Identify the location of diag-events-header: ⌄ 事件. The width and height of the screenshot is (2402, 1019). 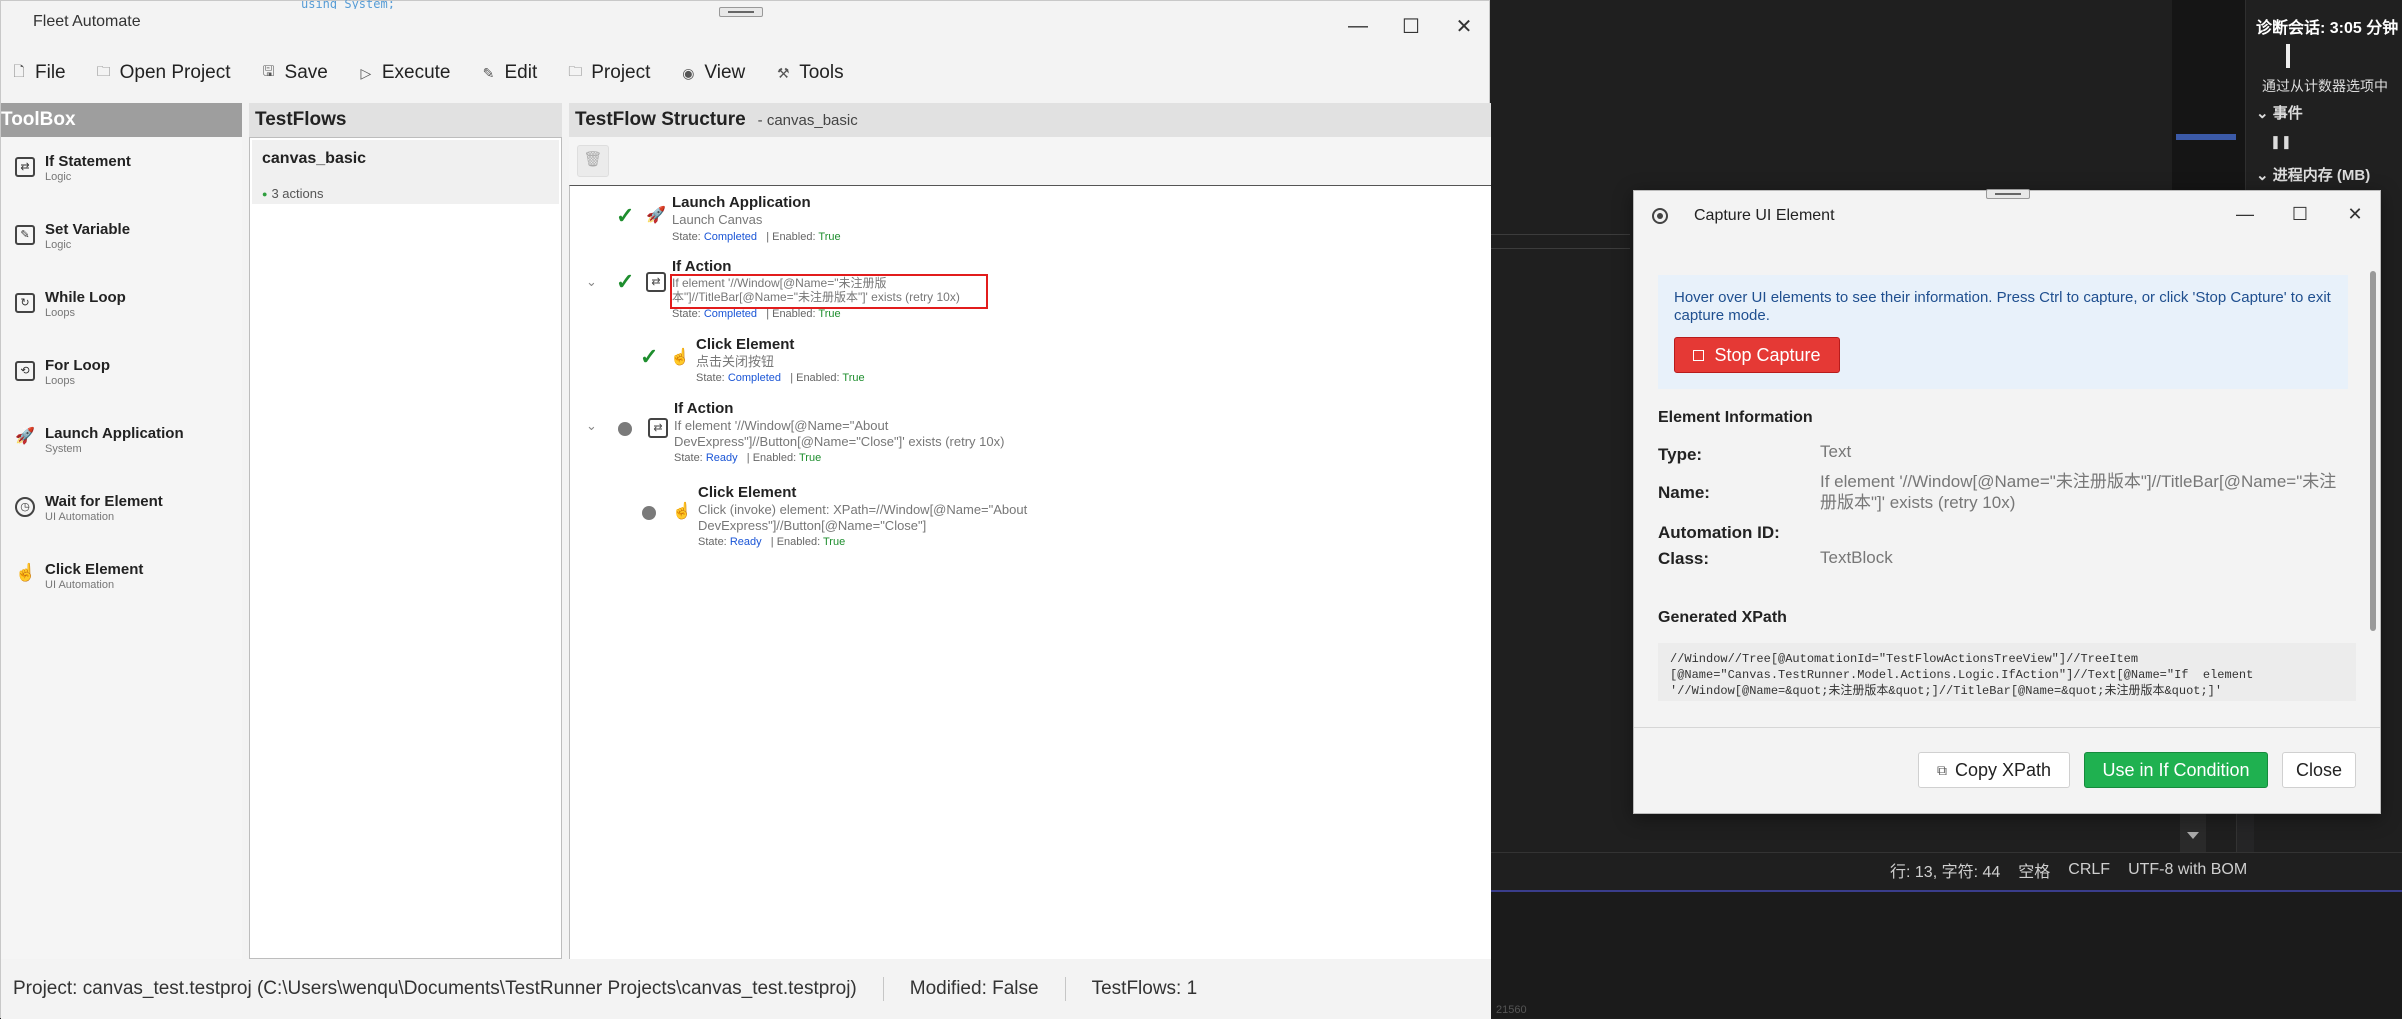
(2279, 112).